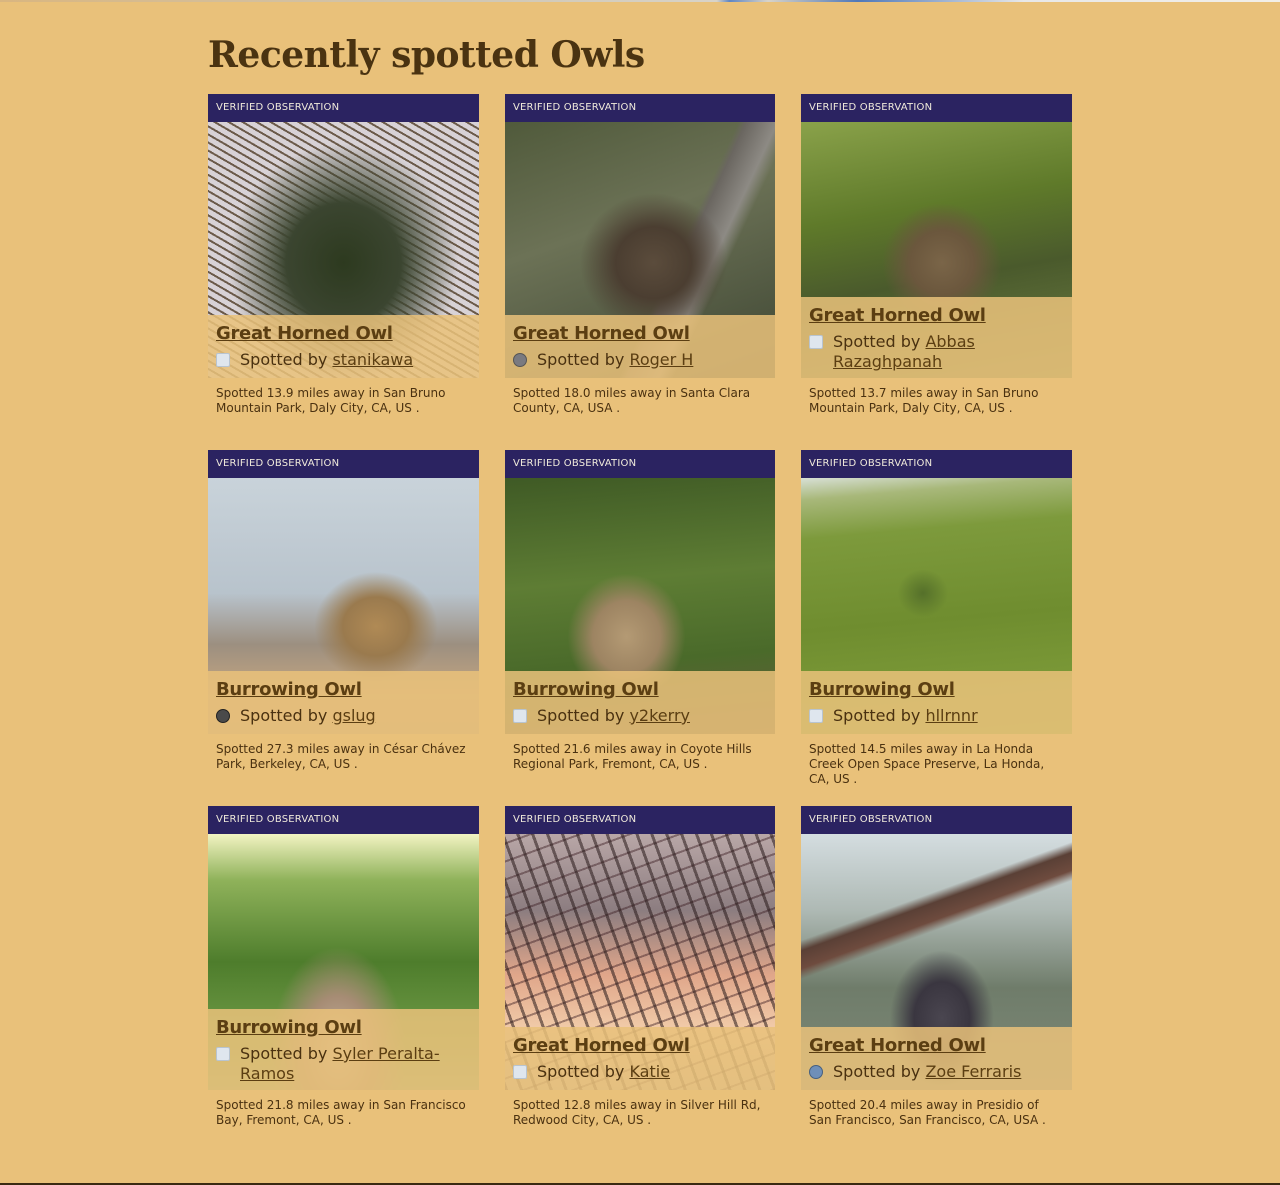 This screenshot has width=1280, height=1185. I want to click on owl-photo: Burrowing Owl Spotted by gslug, so click(343, 606).